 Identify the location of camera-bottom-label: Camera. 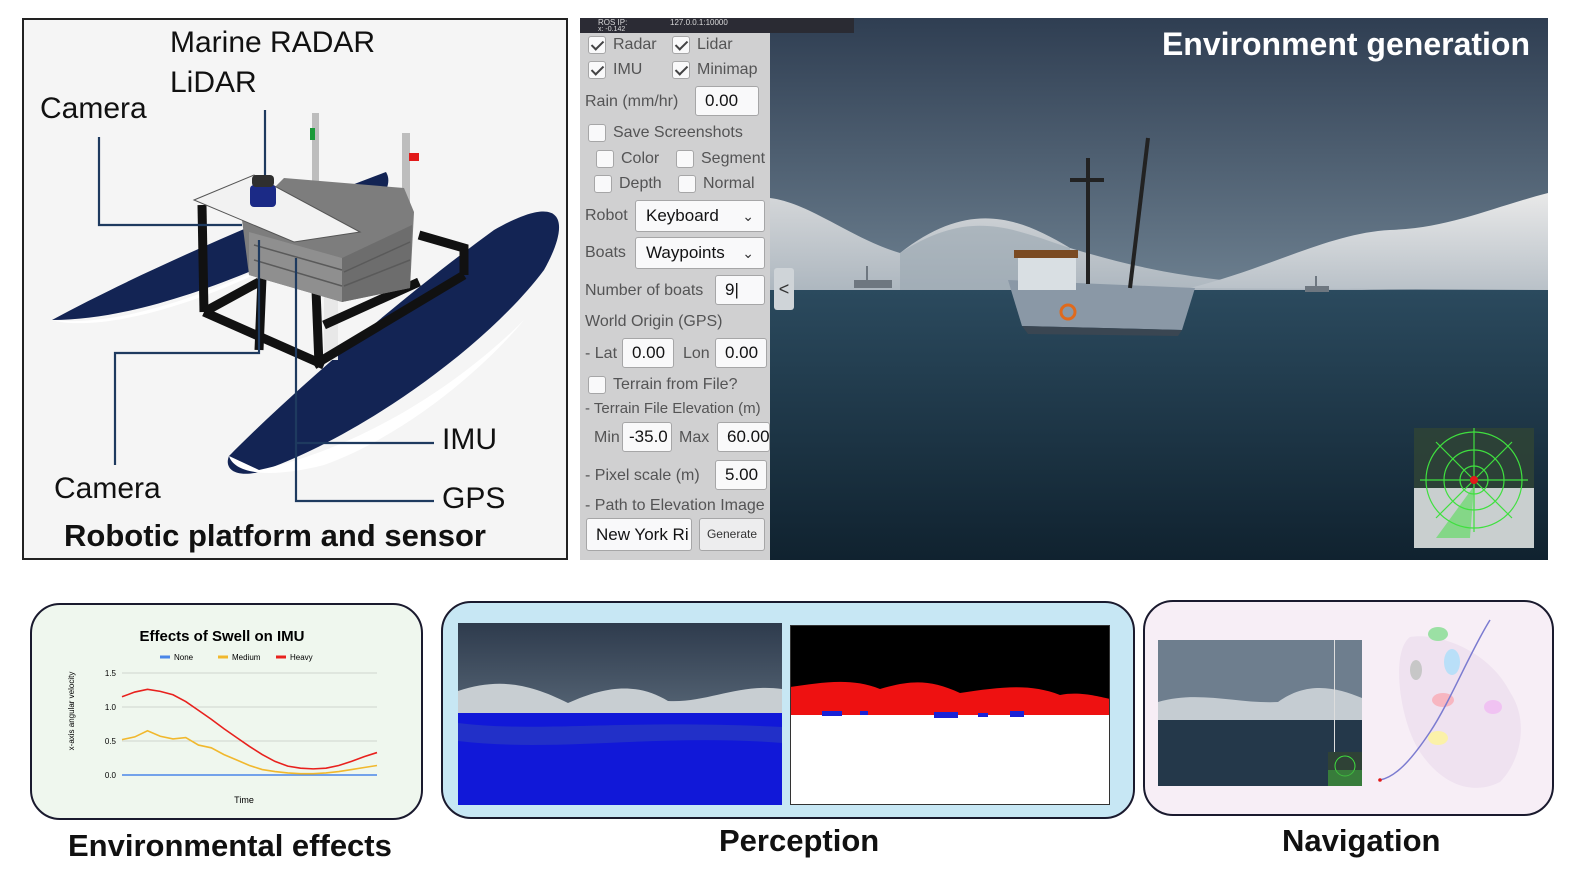
(107, 488).